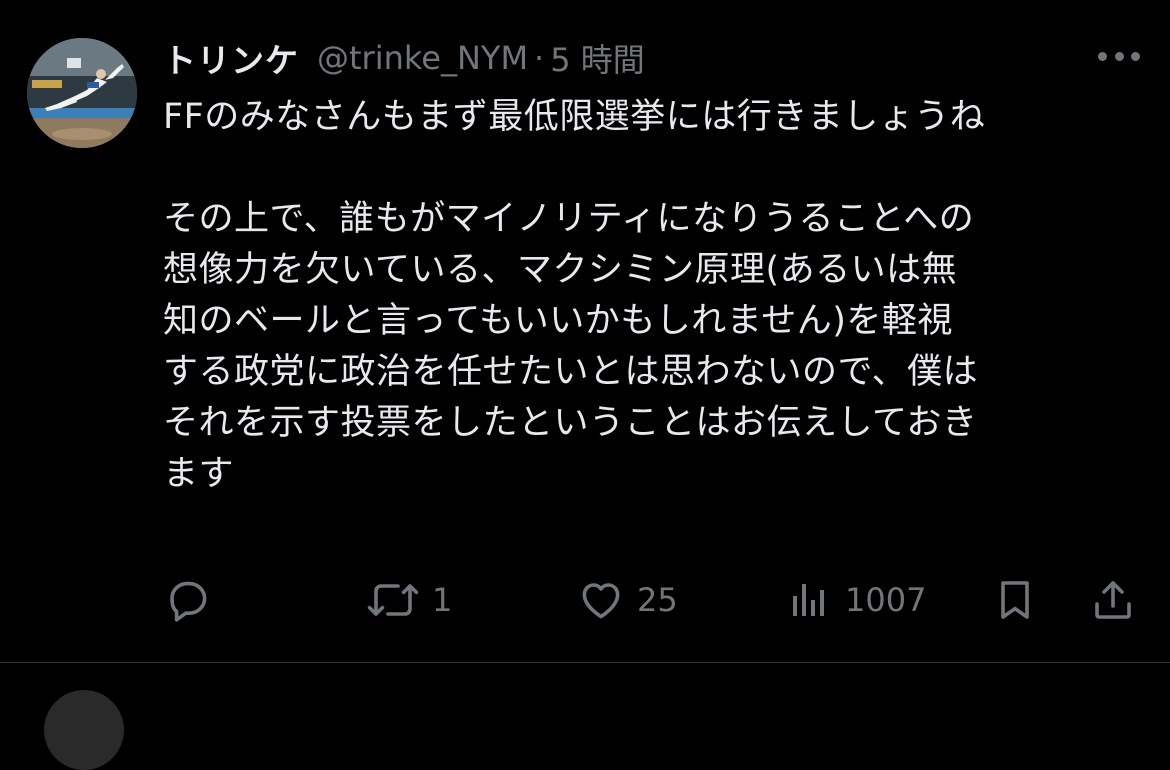 The image size is (1170, 770). I want to click on share-button, so click(1113, 600).